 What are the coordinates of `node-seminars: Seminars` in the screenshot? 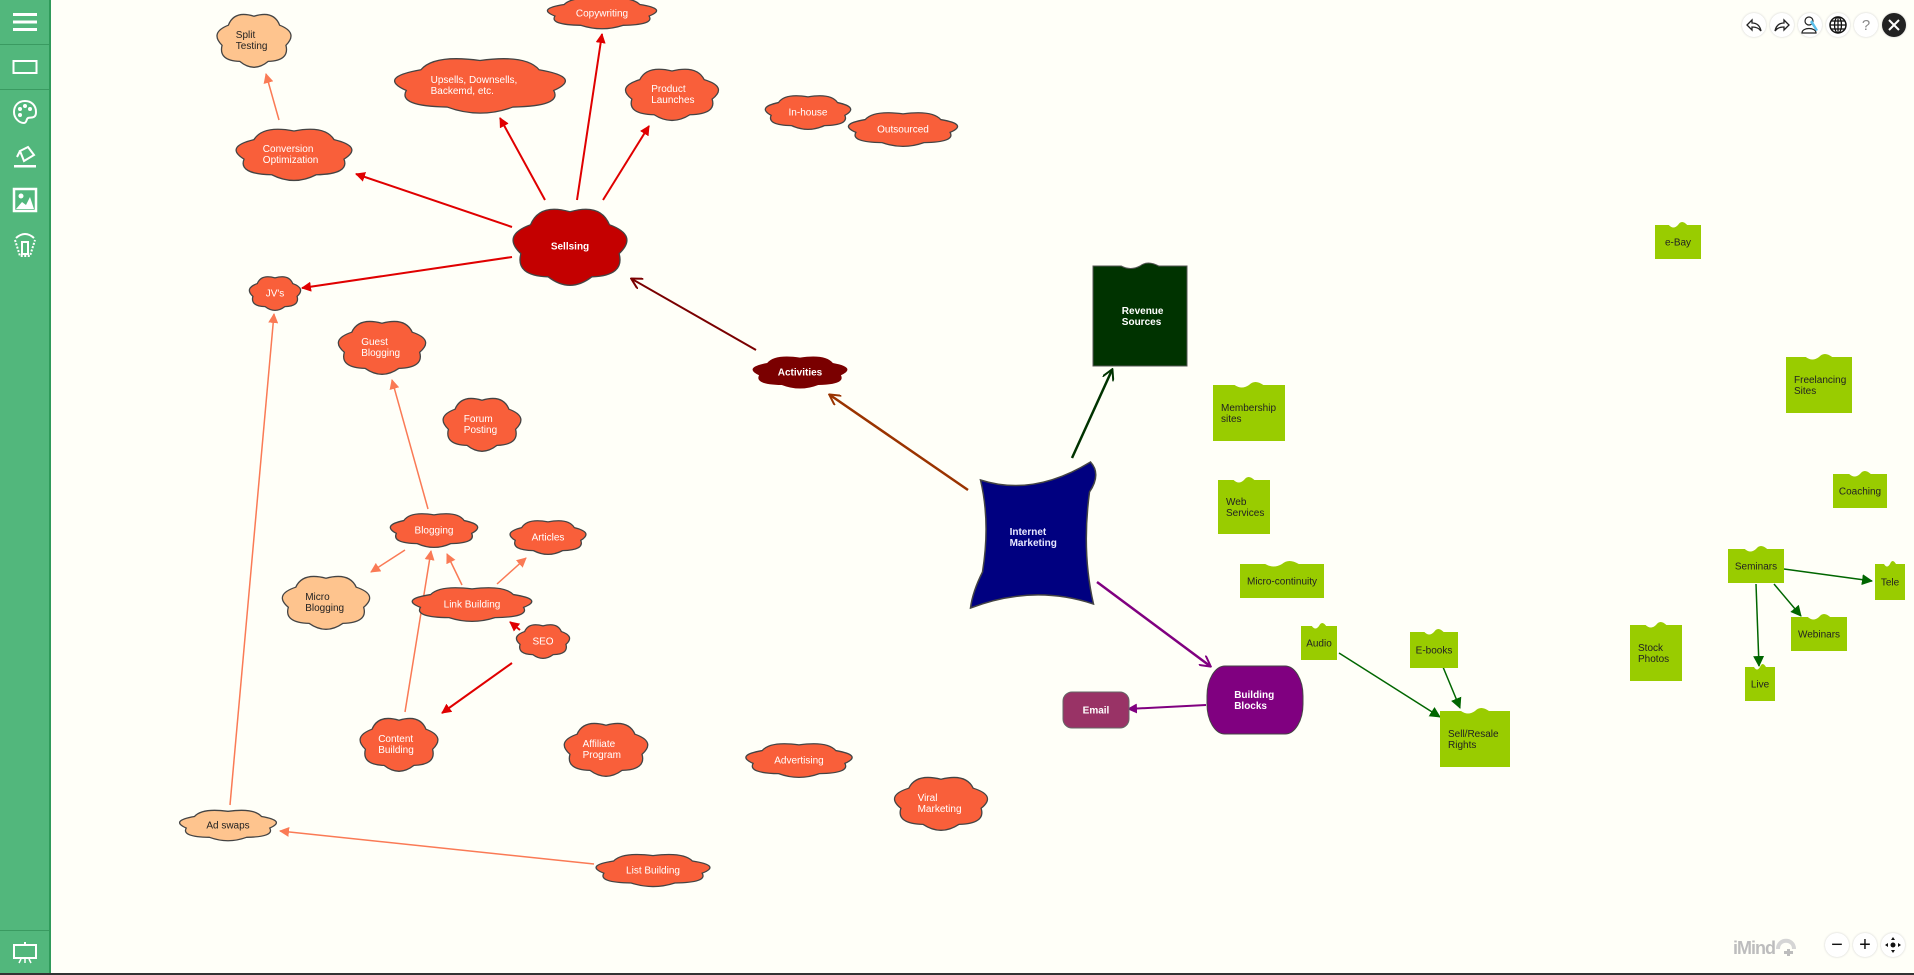 It's located at (1756, 564).